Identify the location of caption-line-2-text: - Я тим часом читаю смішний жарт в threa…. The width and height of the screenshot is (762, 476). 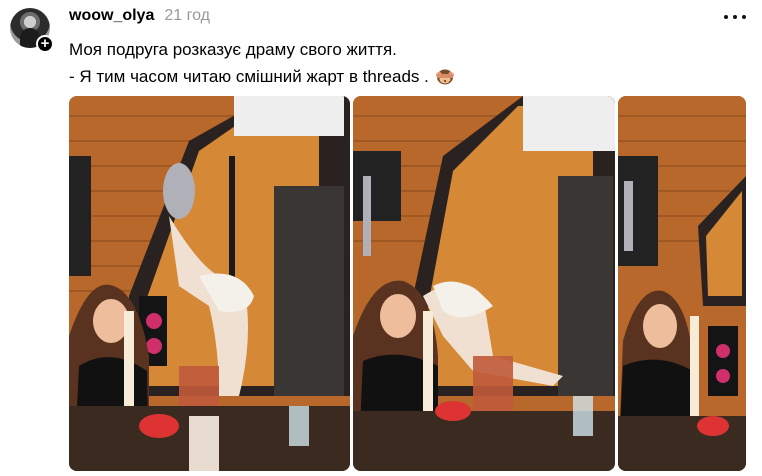
(249, 76).